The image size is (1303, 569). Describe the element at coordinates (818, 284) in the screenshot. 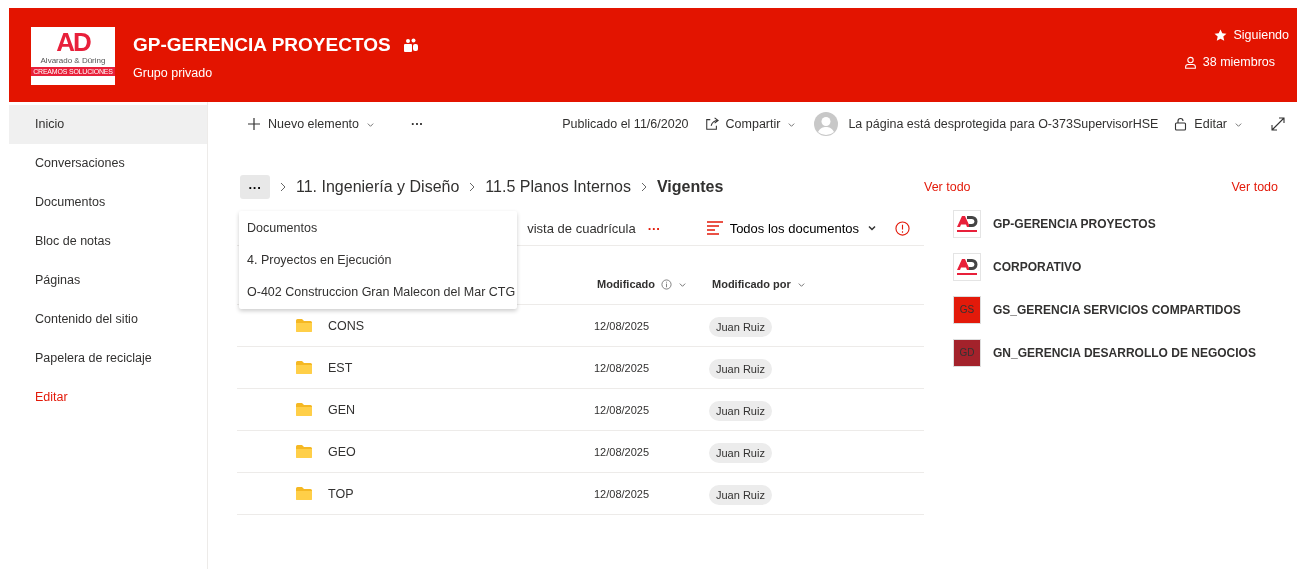

I see `column-header: Modificado por` at that location.